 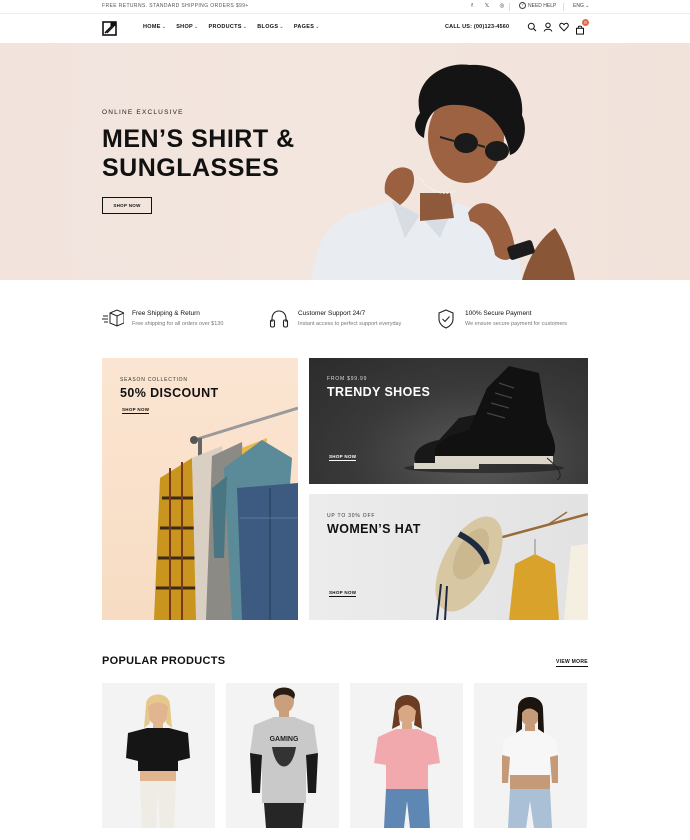 What do you see at coordinates (332, 313) in the screenshot?
I see `feature-title: Customer Support 24/7` at bounding box center [332, 313].